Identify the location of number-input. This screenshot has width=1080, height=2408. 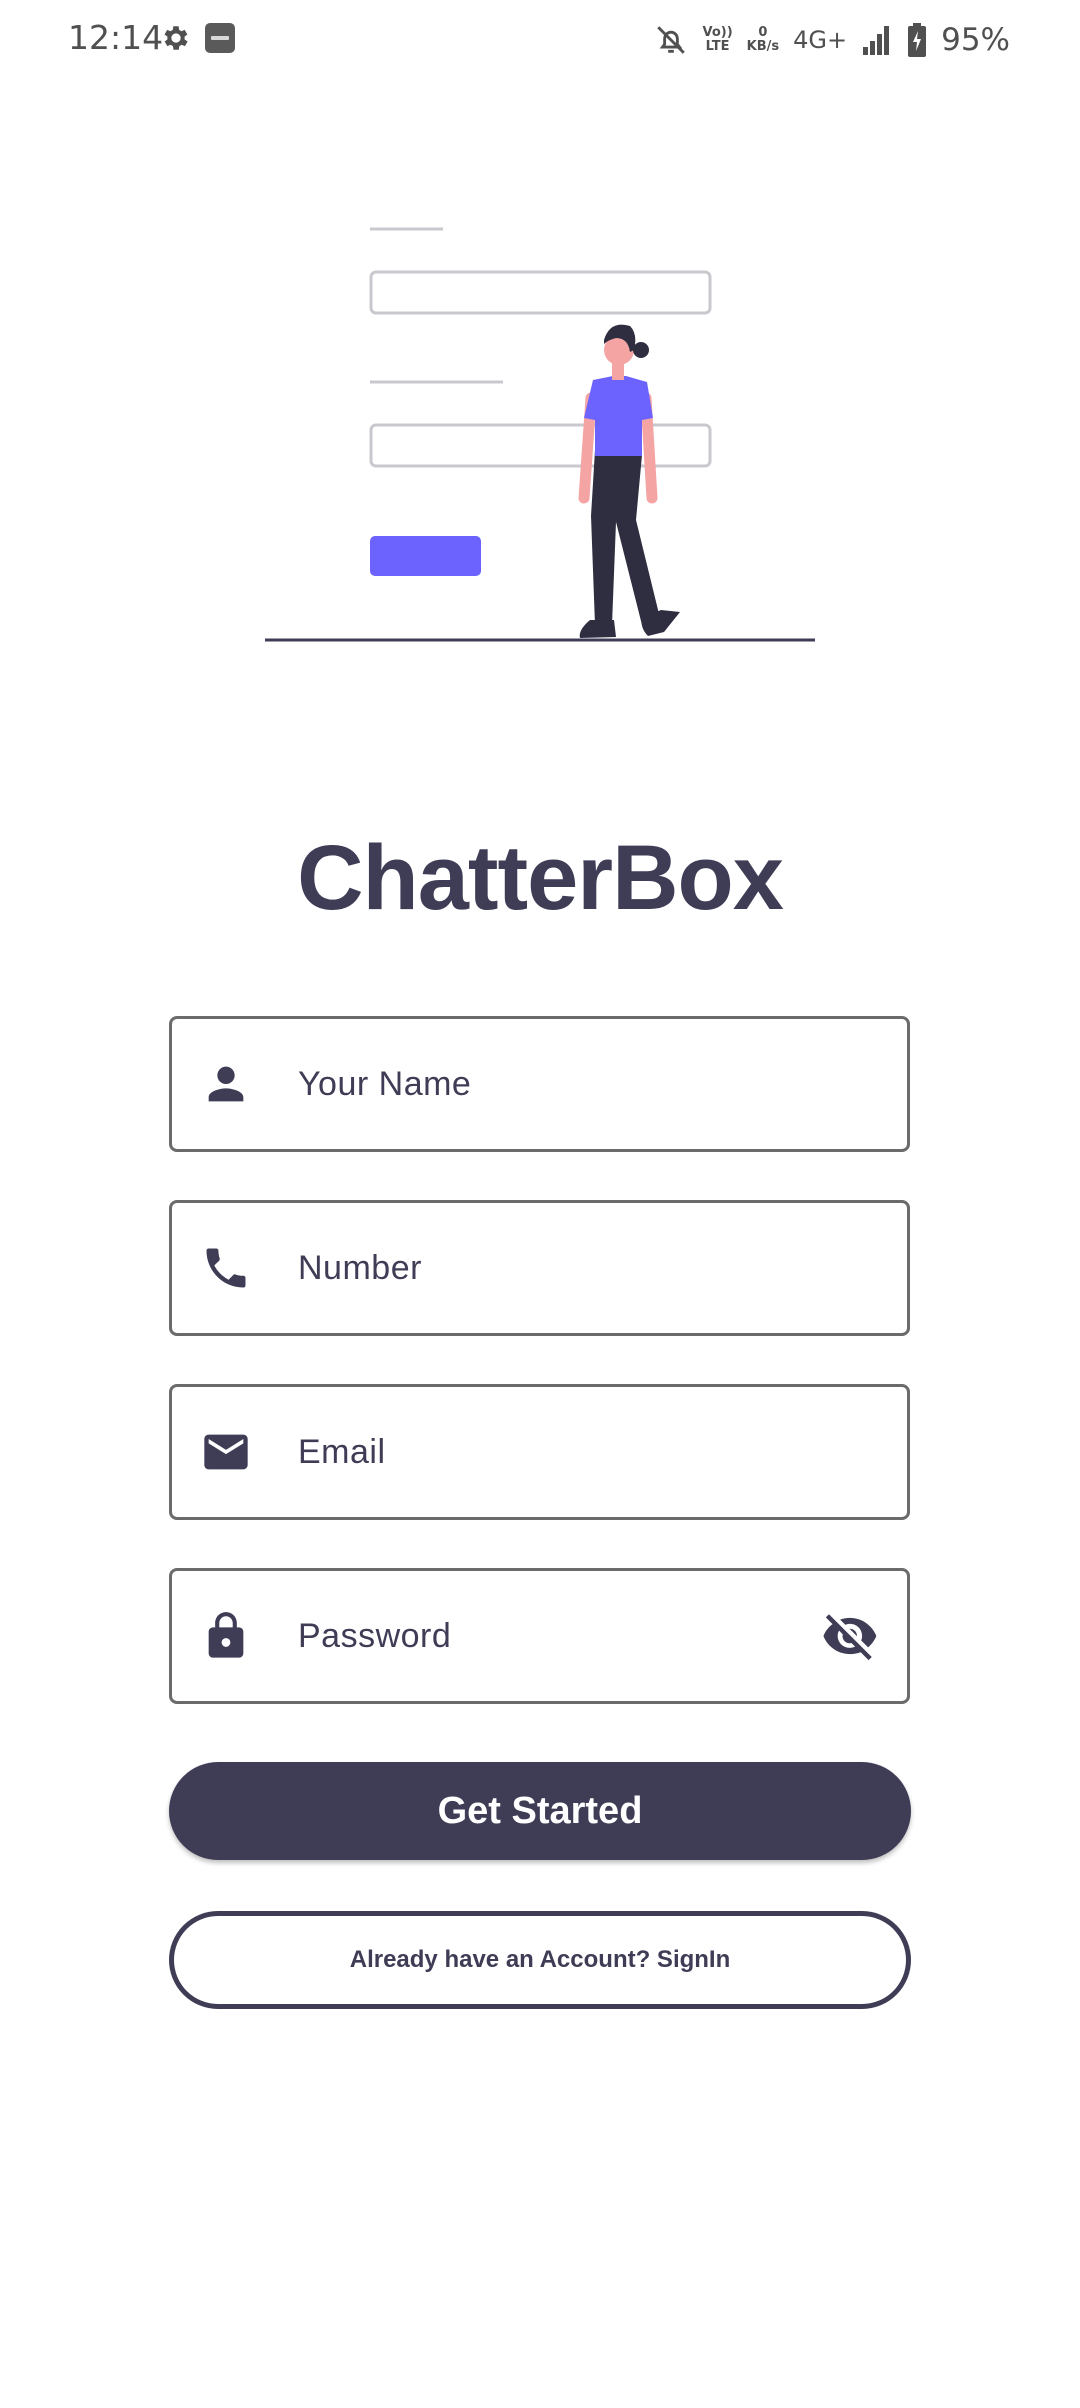
(558, 1268).